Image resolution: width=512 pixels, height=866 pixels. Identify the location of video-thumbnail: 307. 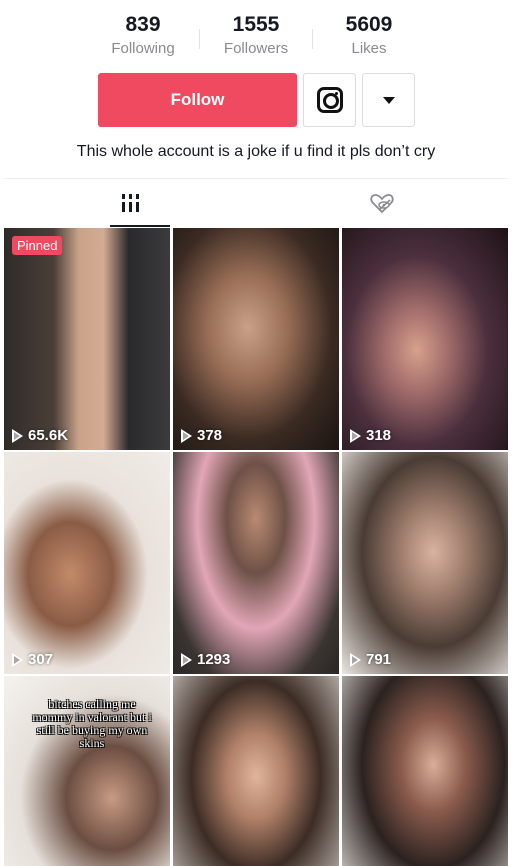
(87, 563).